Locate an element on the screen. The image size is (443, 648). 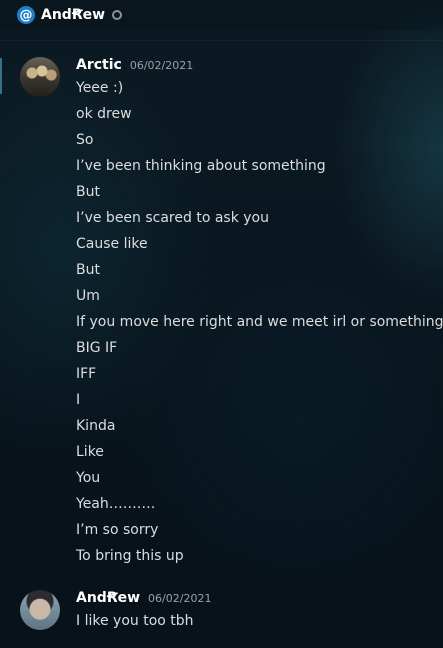
author-name: AndꞦew is located at coordinates (108, 598).